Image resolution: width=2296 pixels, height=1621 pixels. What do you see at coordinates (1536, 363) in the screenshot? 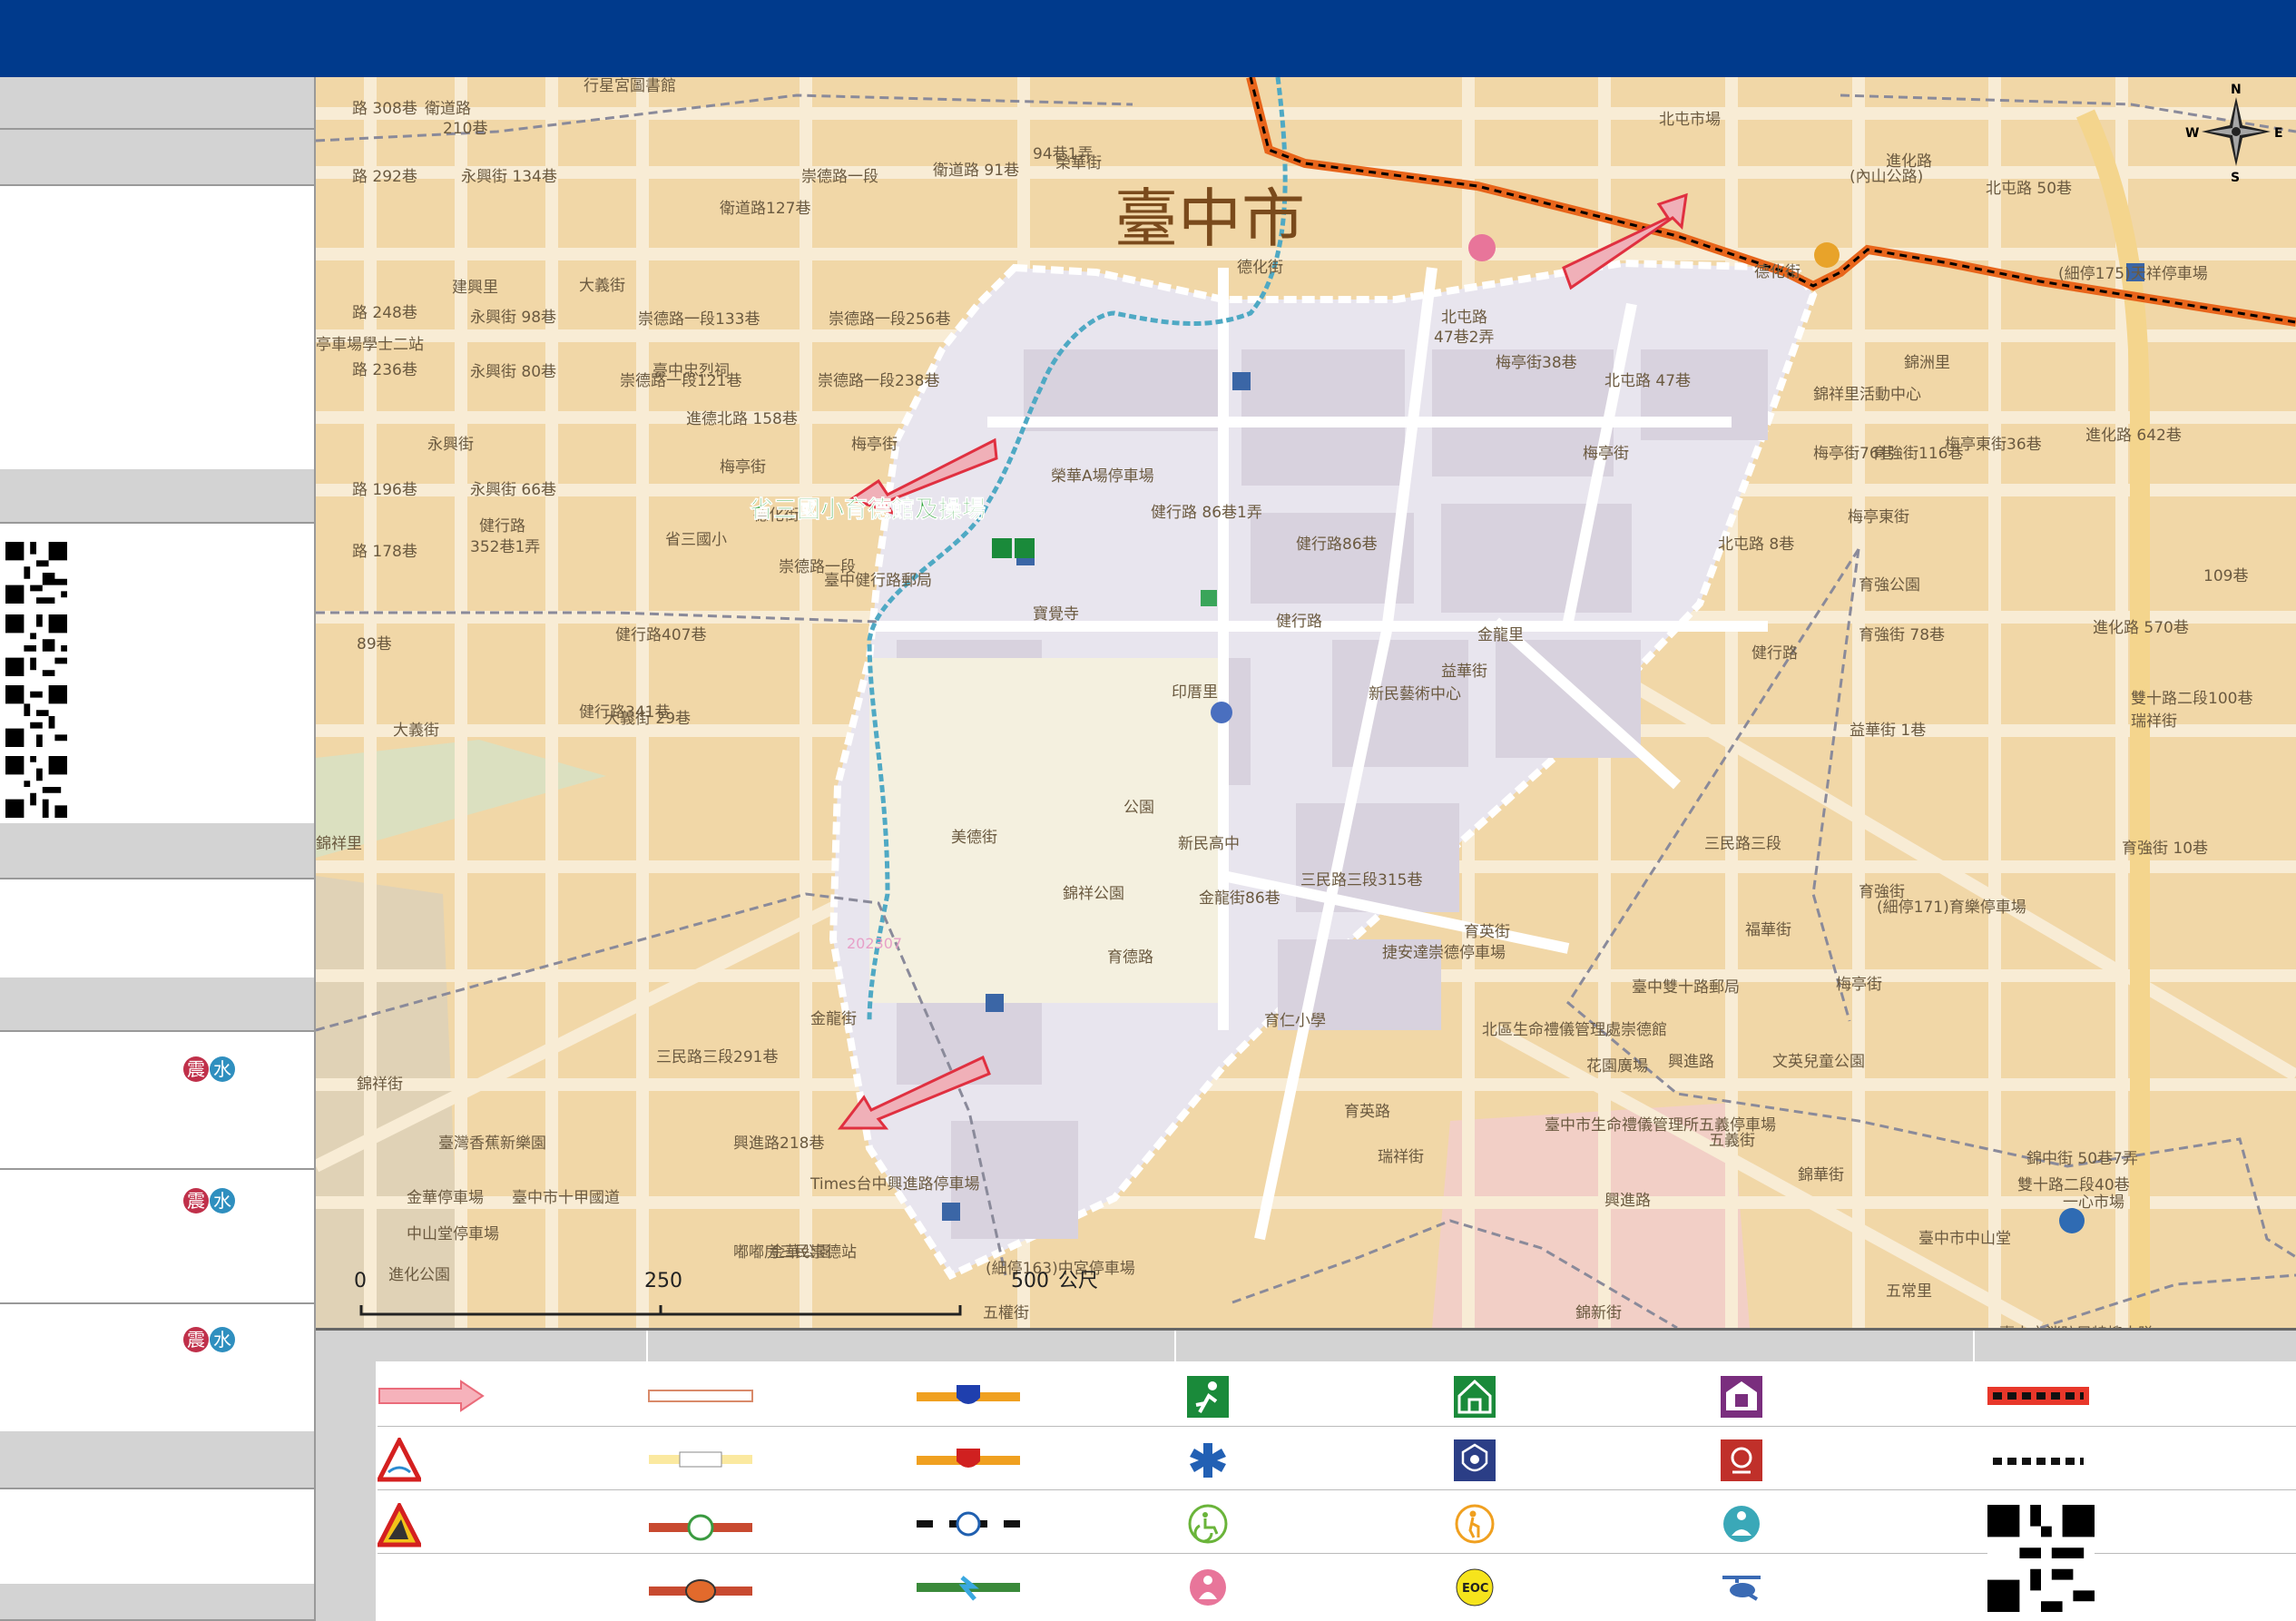
I see `map-street-label: 梅亭街38巷` at bounding box center [1536, 363].